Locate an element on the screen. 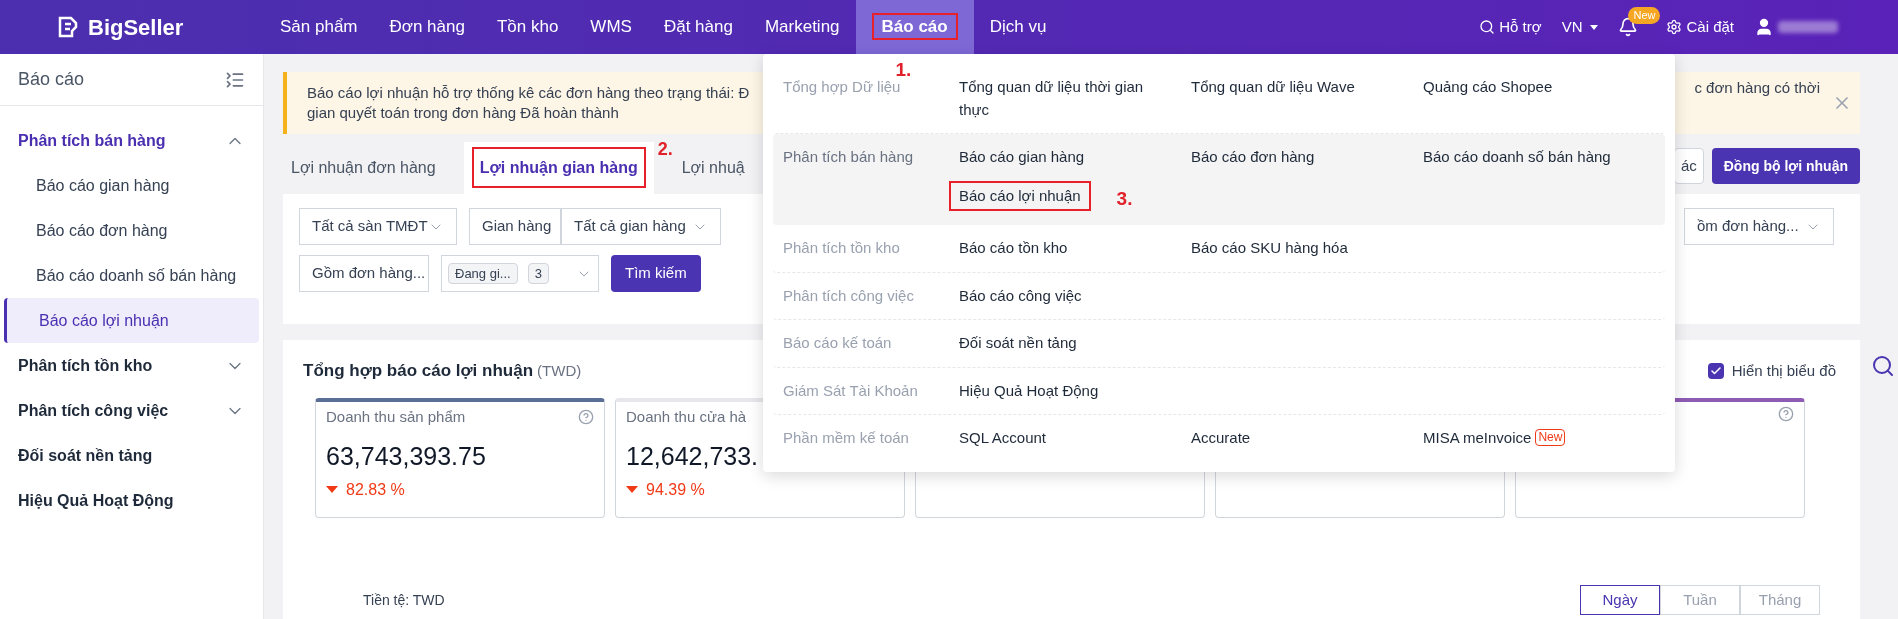  menu-item: Báo cáo công việc is located at coordinates (1064, 295).